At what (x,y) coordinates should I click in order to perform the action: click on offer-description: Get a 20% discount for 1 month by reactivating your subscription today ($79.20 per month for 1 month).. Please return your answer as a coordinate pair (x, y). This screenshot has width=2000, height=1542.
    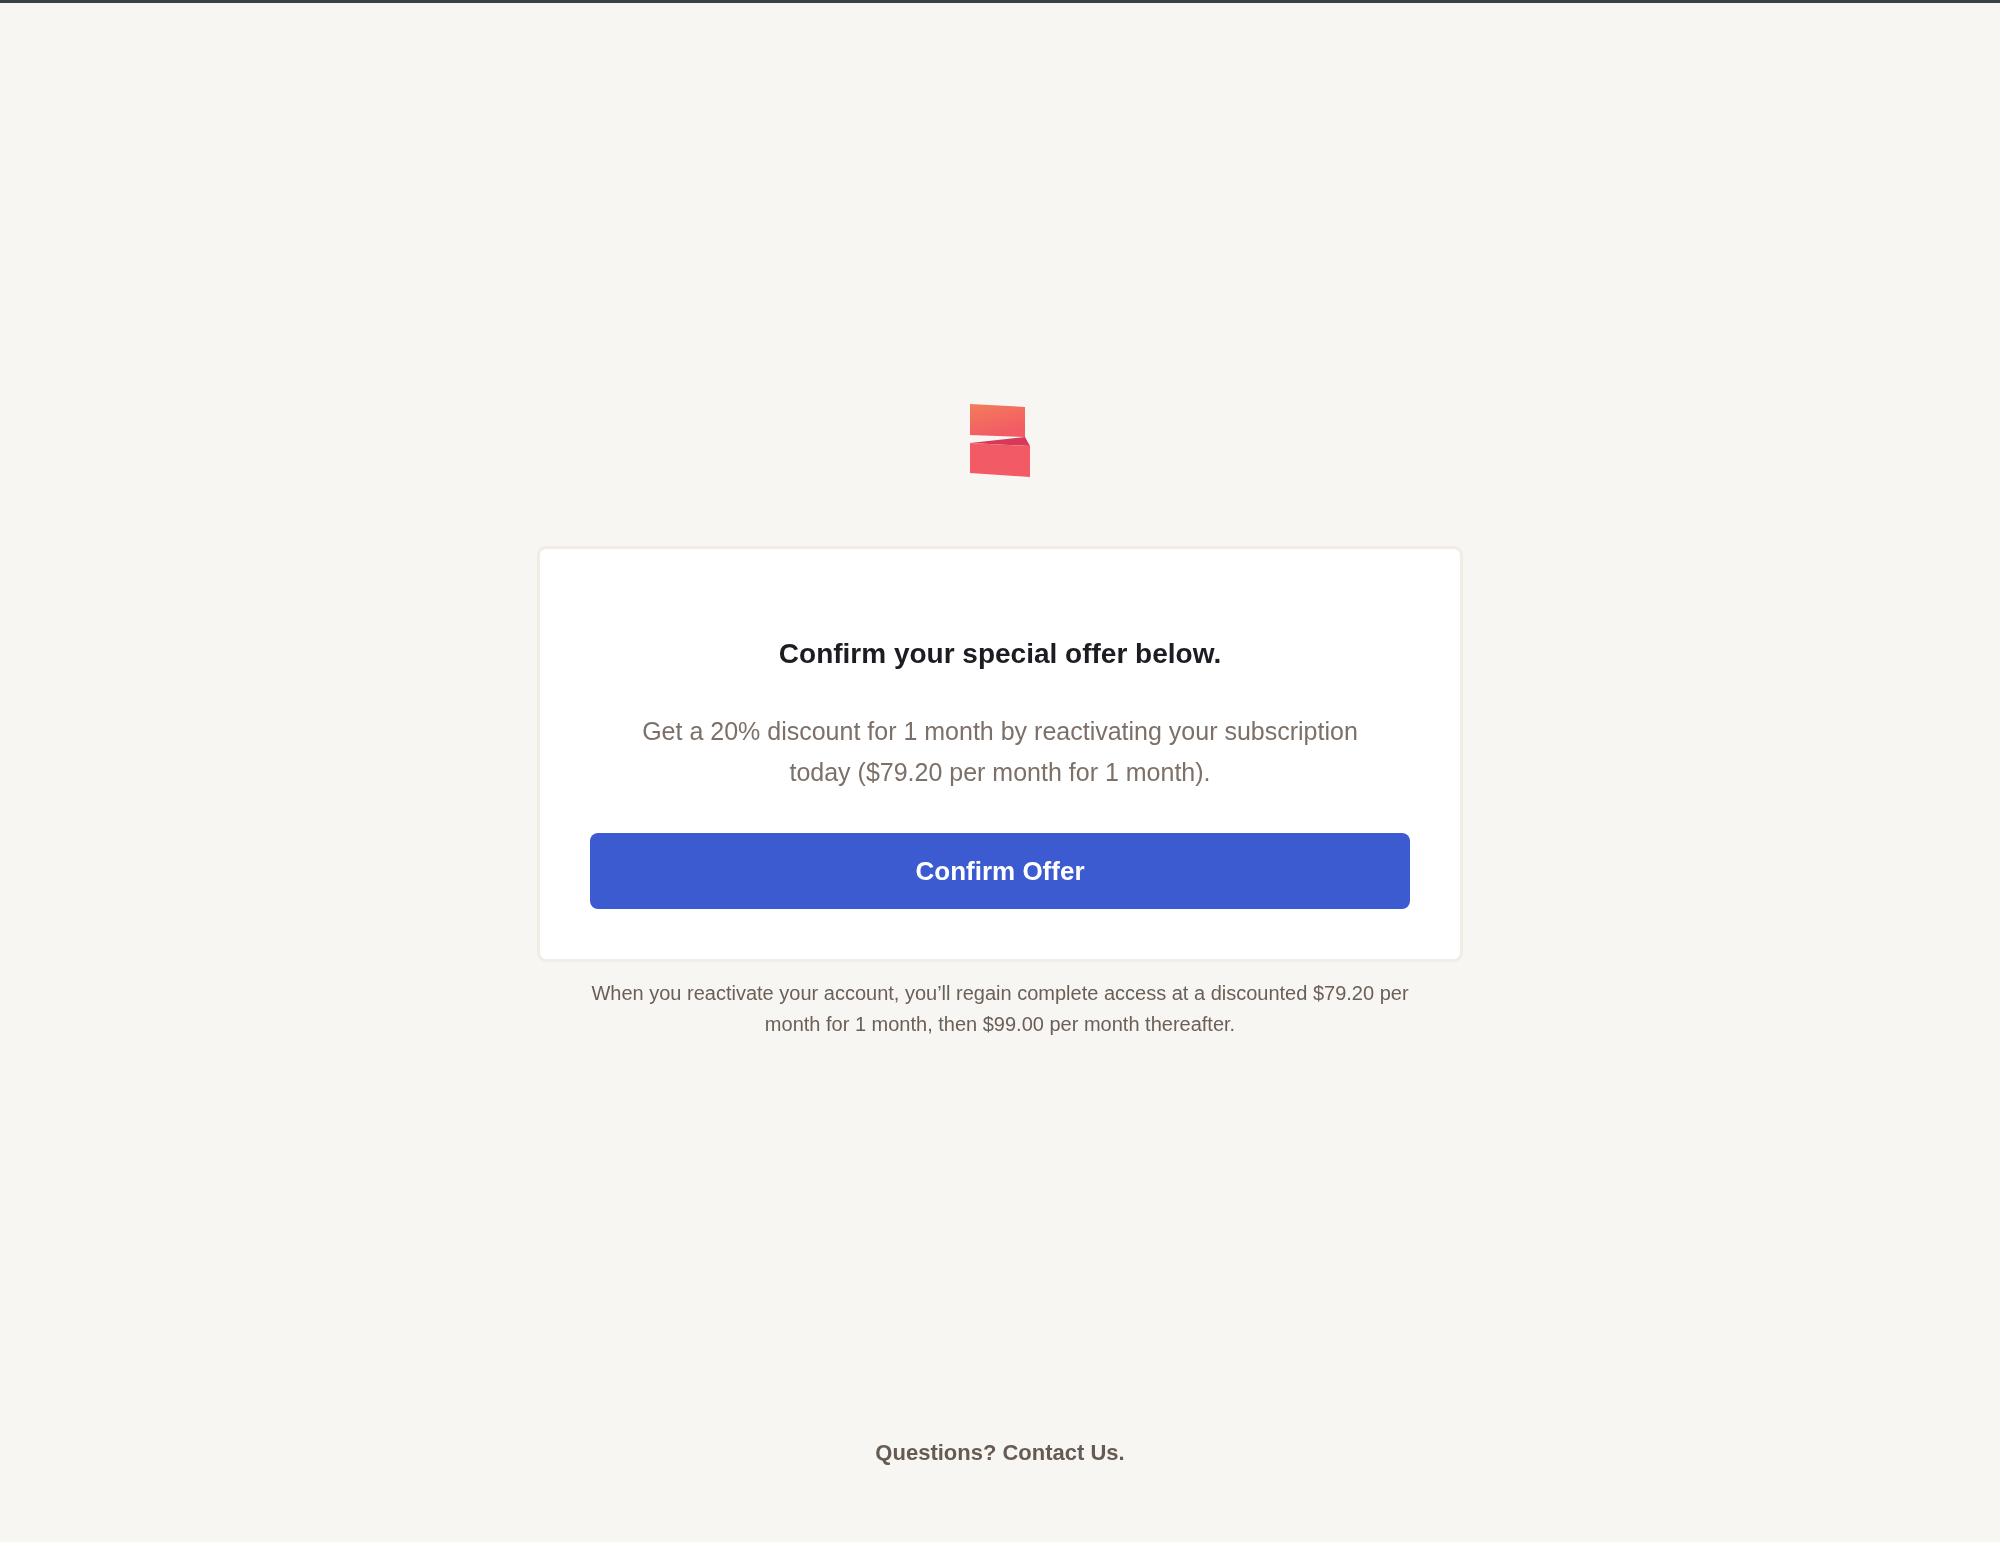
    Looking at the image, I should click on (1000, 752).